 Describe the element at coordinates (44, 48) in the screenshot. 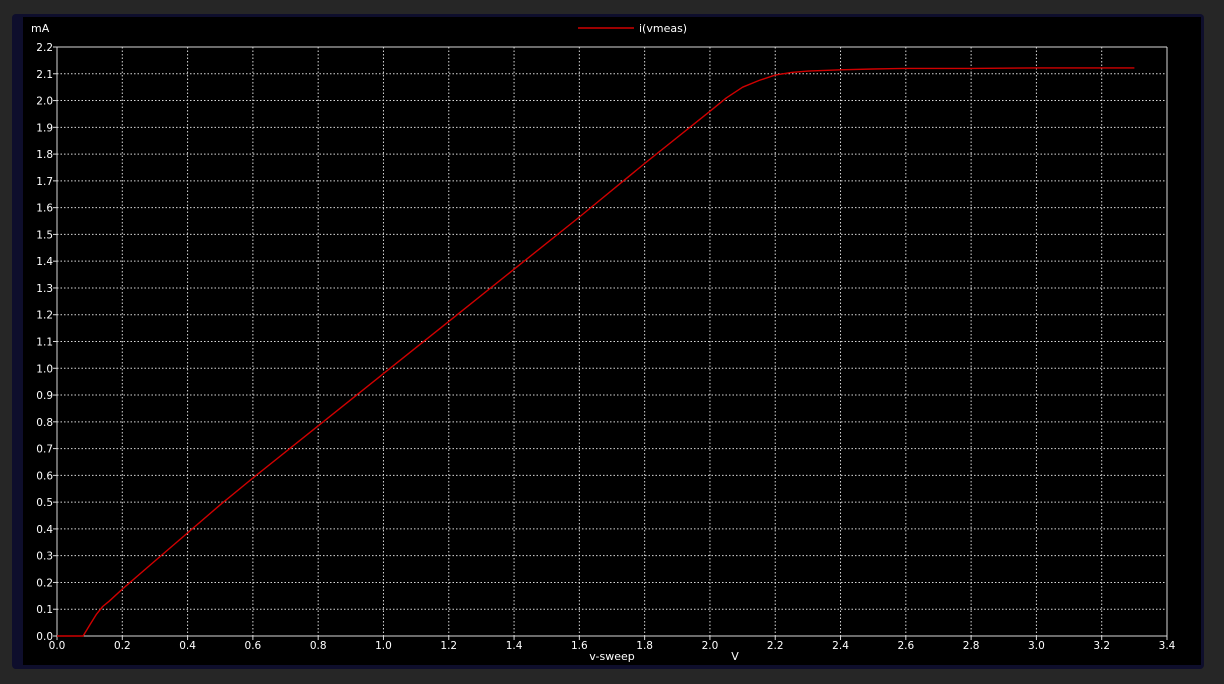

I see `y-tick-label: 2.2` at that location.